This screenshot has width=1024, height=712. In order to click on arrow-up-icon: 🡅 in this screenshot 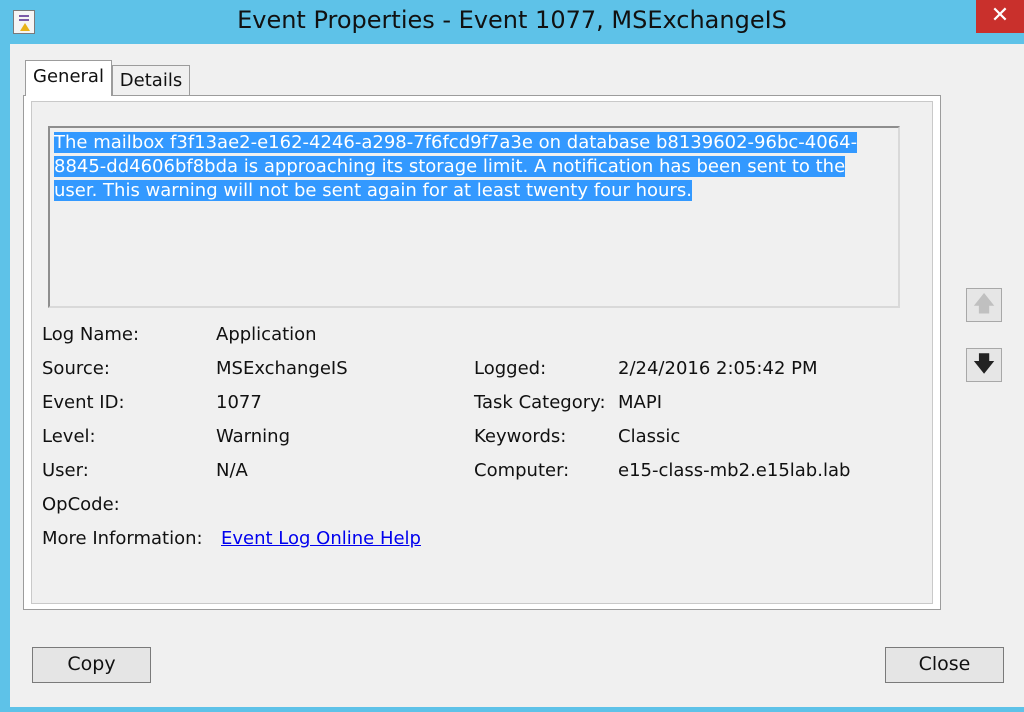, I will do `click(984, 304)`.